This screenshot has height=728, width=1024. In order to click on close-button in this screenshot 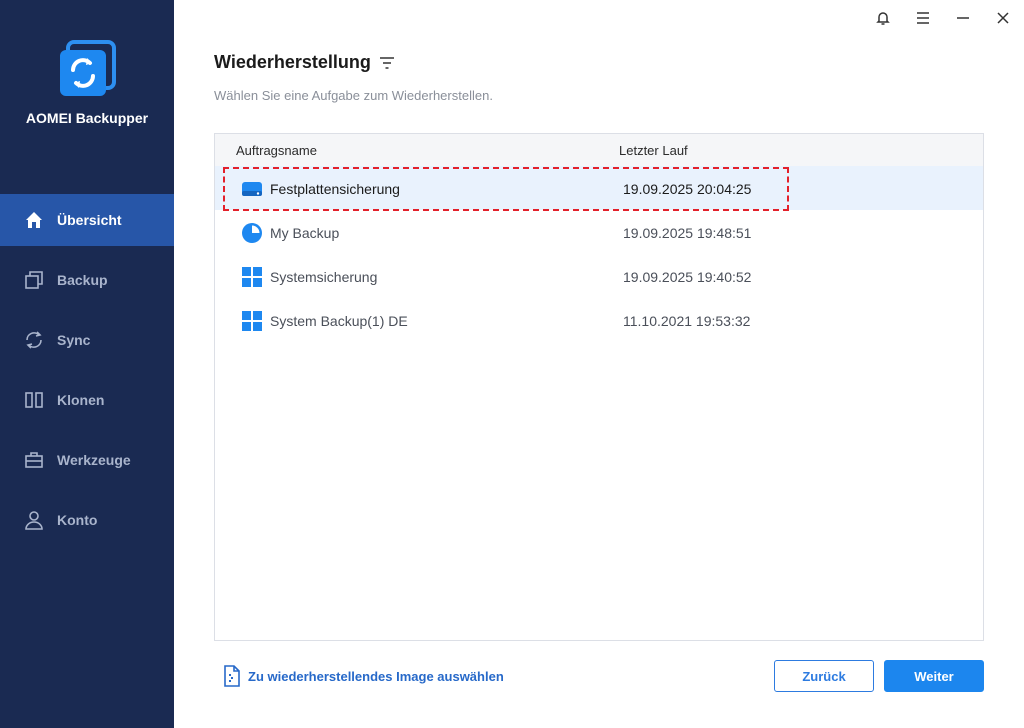, I will do `click(1003, 20)`.